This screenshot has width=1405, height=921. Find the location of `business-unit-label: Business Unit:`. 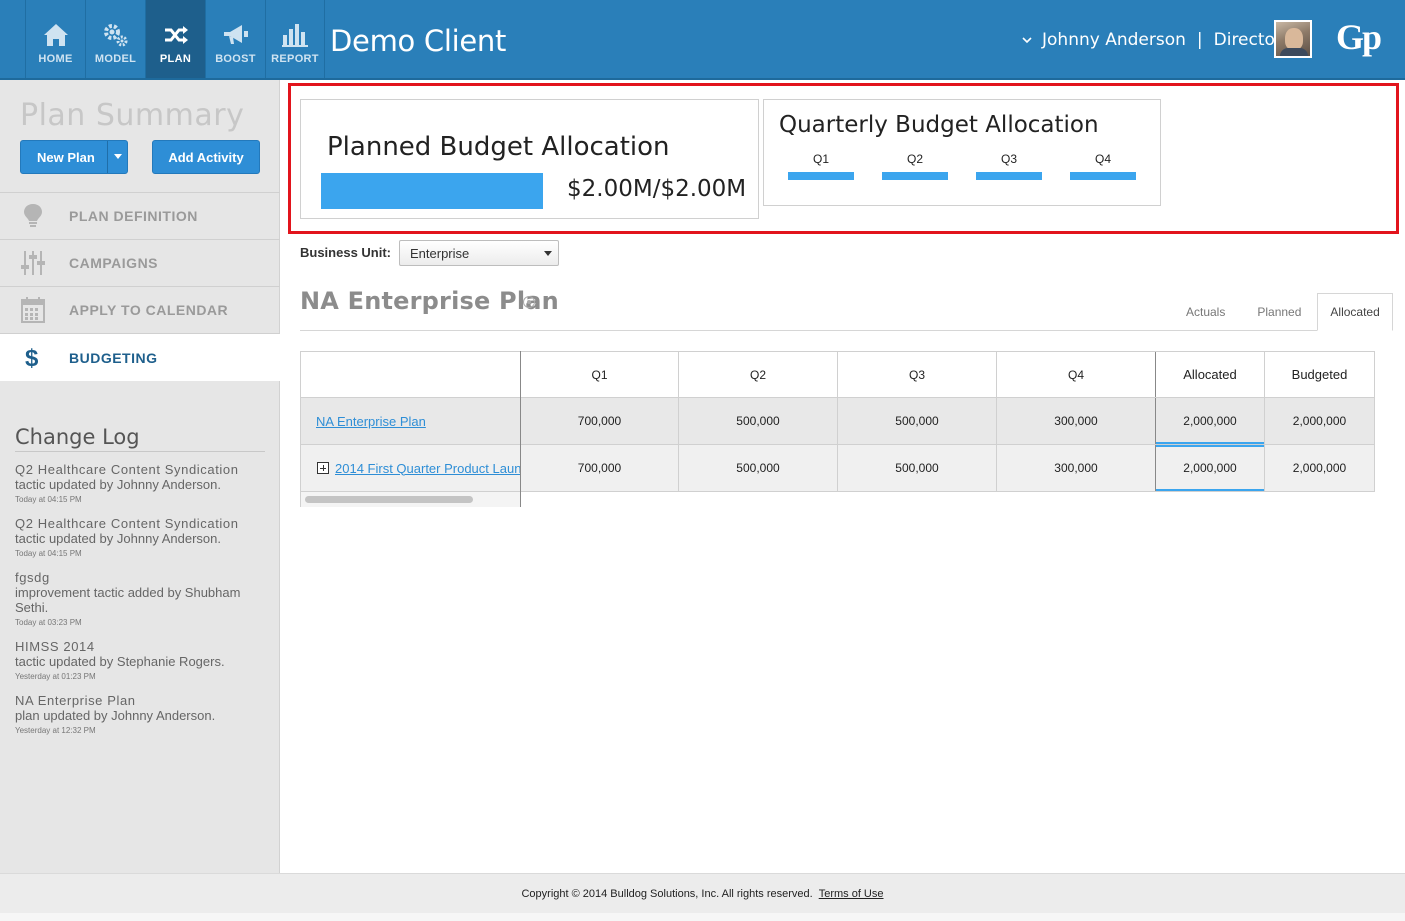

business-unit-label: Business Unit: is located at coordinates (346, 252).